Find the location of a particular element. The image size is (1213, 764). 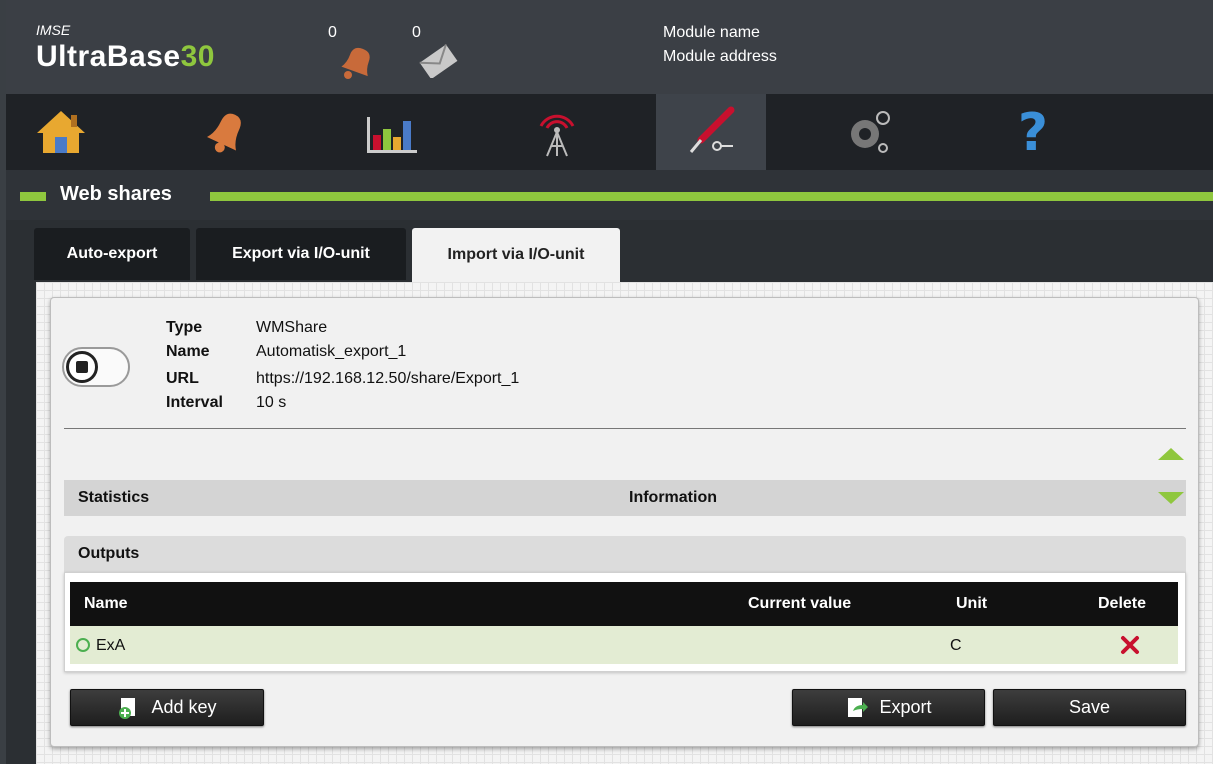

nav-home is located at coordinates (61, 132).